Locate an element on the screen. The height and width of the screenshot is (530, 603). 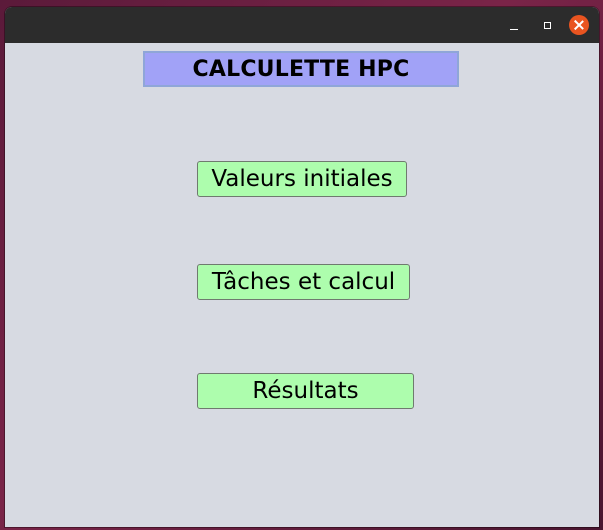
window-titlebar is located at coordinates (302, 25).